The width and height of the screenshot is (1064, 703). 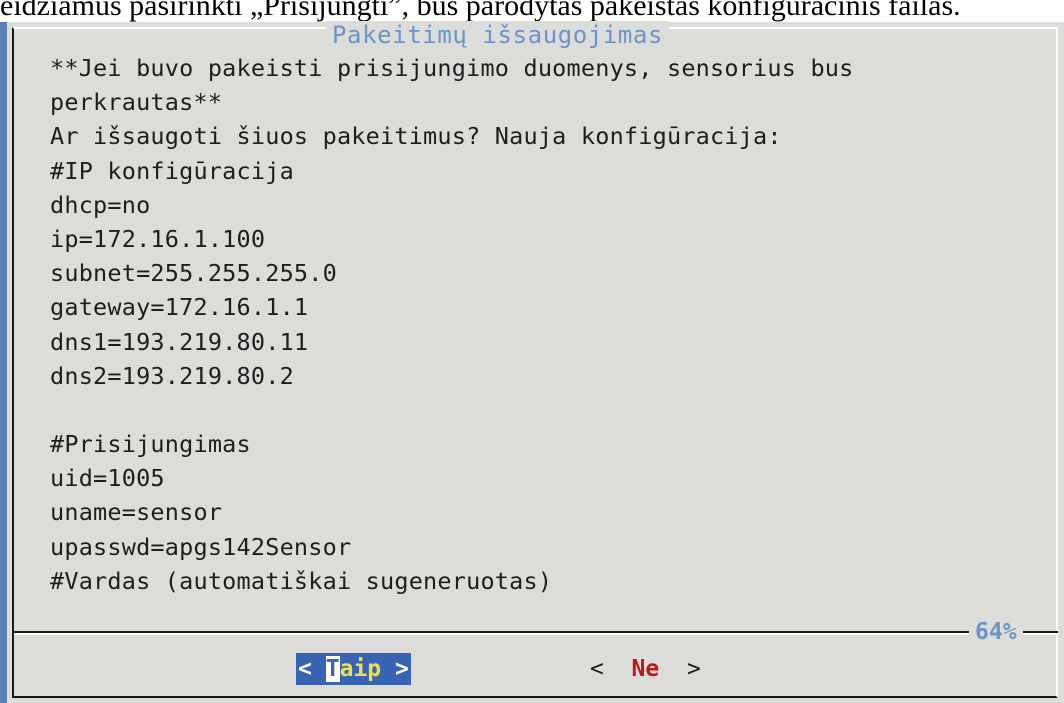 I want to click on message-line: dns1=193.219.80.11, so click(x=179, y=341).